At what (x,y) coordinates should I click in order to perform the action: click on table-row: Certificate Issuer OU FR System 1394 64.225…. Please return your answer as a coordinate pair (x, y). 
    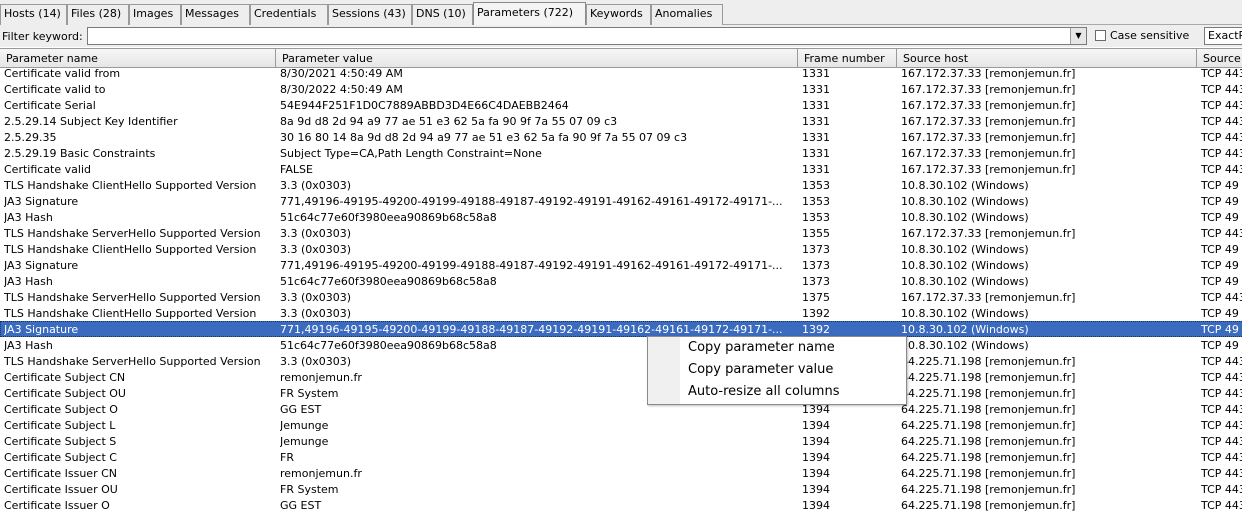
    Looking at the image, I should click on (621, 489).